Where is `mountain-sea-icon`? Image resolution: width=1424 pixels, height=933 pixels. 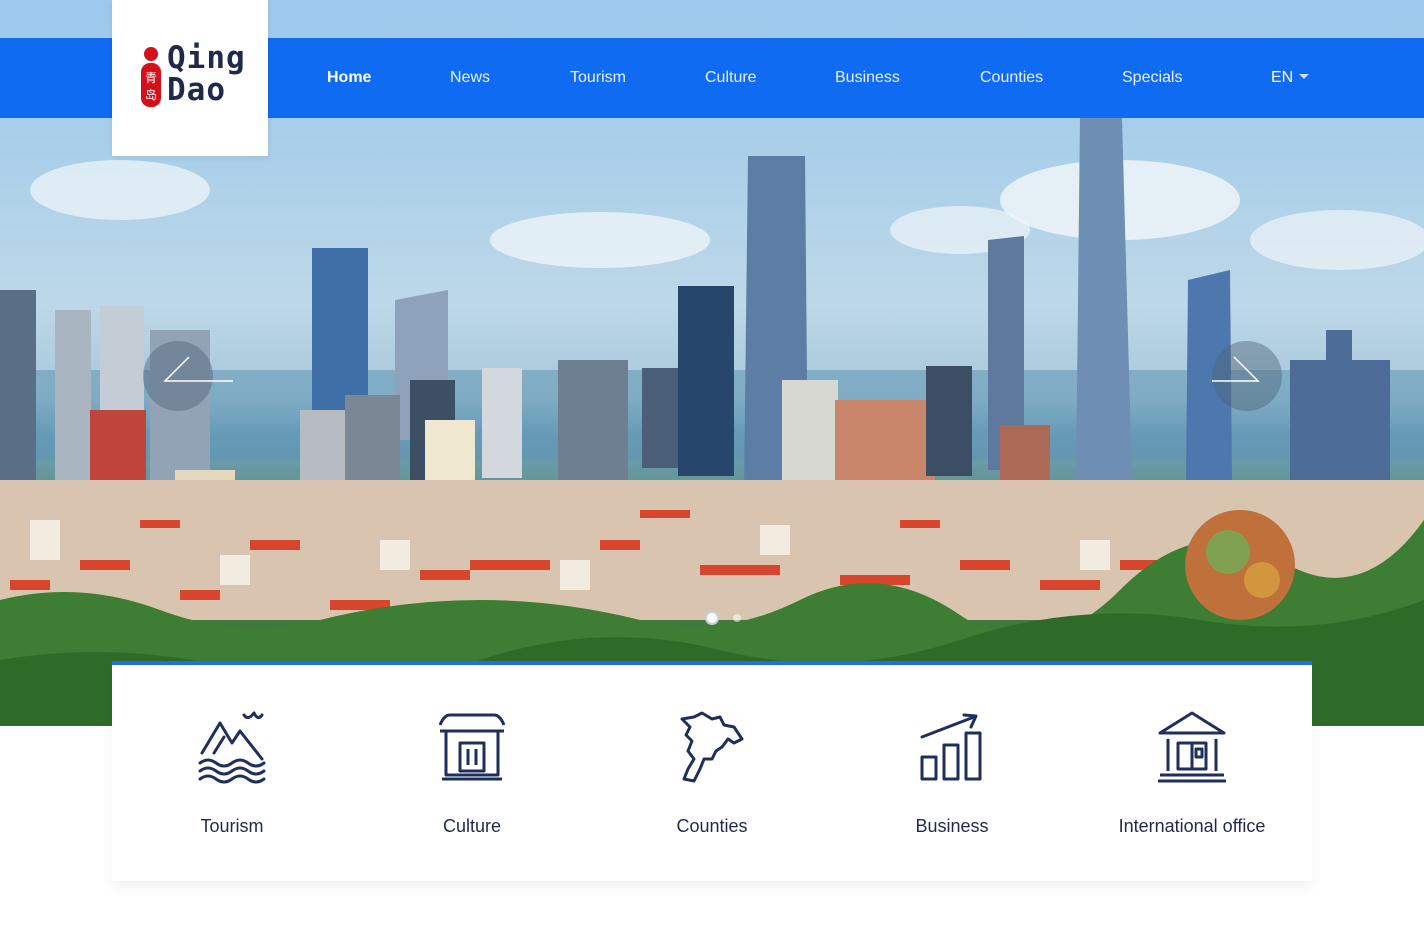 mountain-sea-icon is located at coordinates (232, 747).